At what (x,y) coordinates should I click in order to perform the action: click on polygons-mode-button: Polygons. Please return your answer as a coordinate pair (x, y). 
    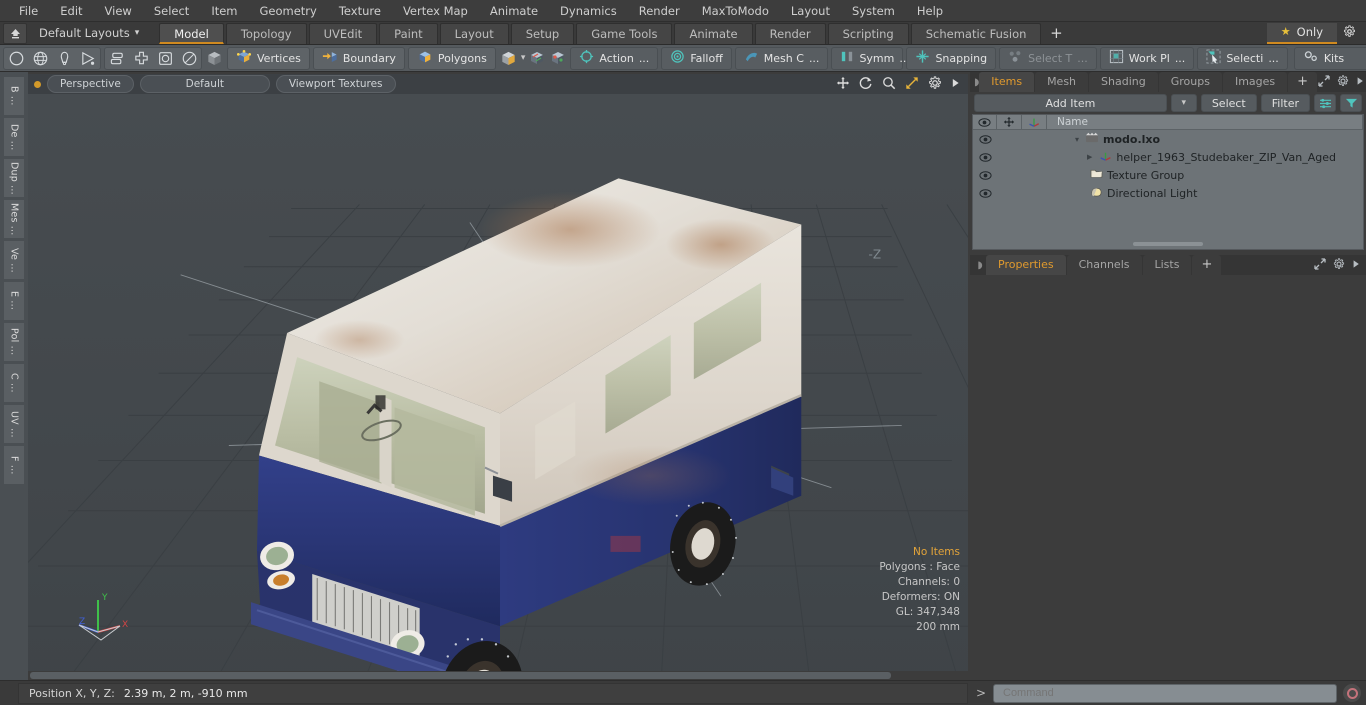
    Looking at the image, I should click on (451, 58).